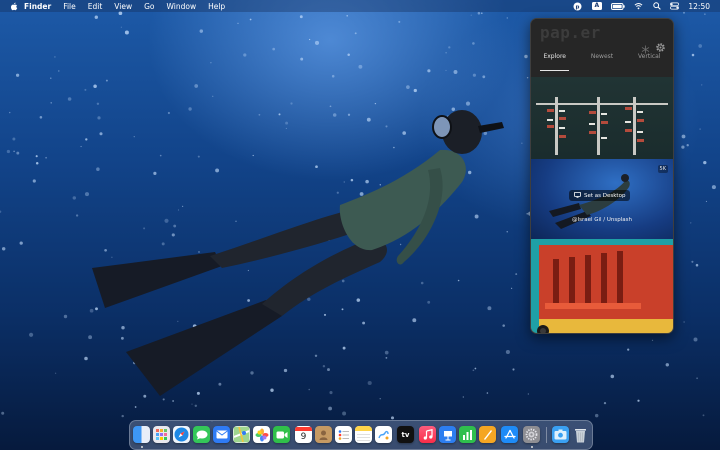 Image resolution: width=720 pixels, height=450 pixels. What do you see at coordinates (577, 195) in the screenshot?
I see `monitor-icon` at bounding box center [577, 195].